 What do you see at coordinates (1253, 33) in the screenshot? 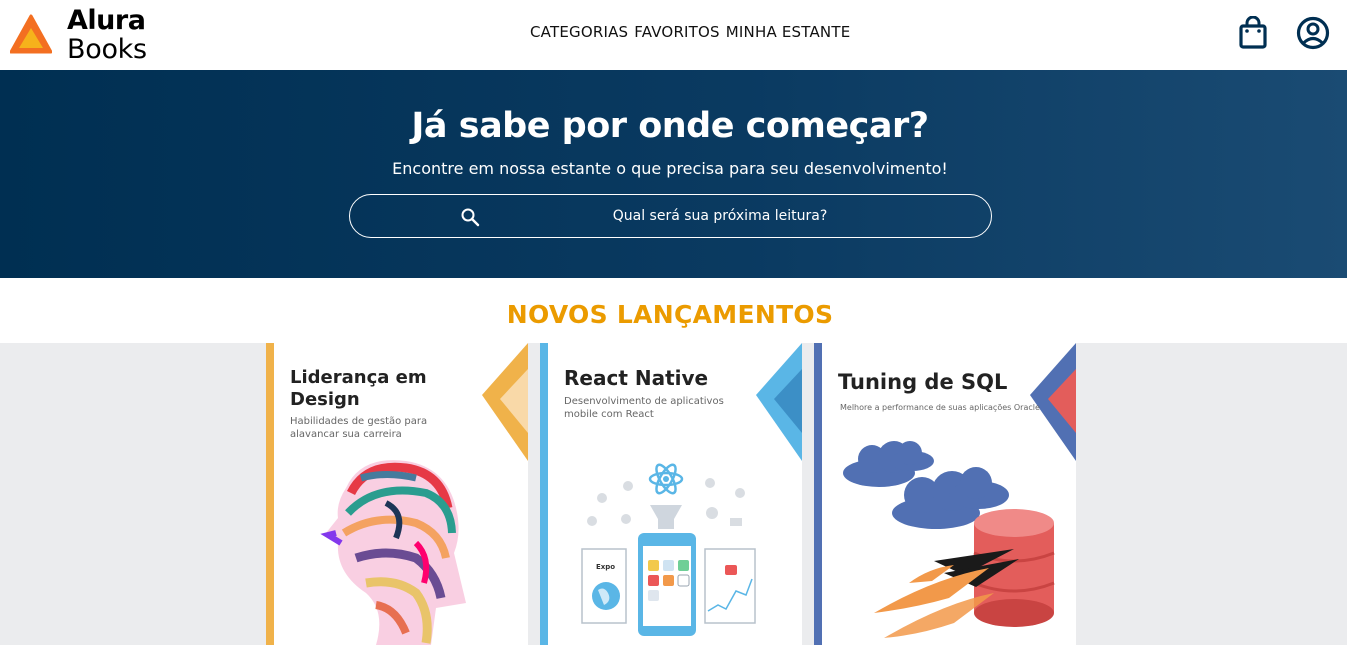
I see `shopping-bag-icon` at bounding box center [1253, 33].